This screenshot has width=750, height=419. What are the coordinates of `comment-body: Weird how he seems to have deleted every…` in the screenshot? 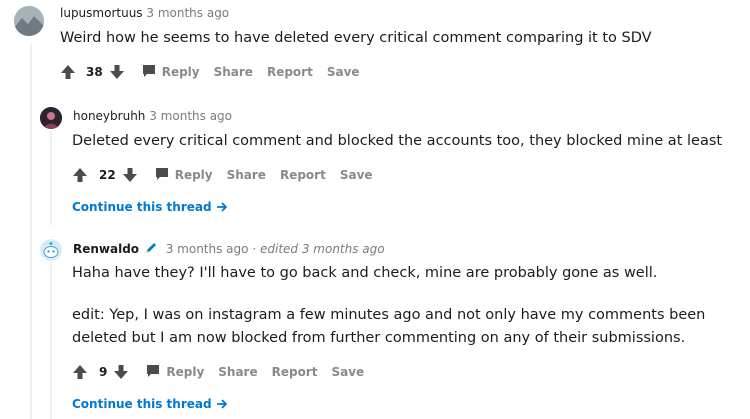 It's located at (356, 38).